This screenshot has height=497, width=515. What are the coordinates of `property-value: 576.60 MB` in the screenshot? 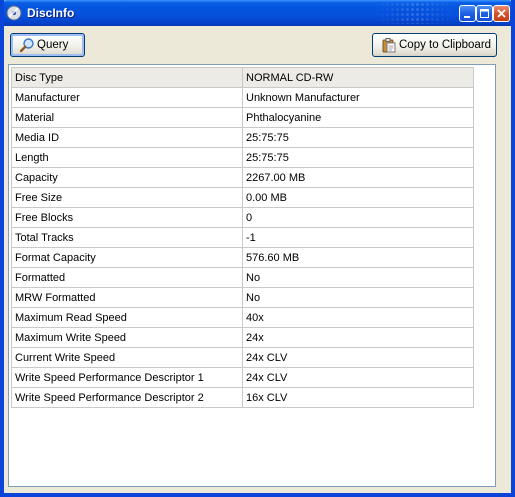 It's located at (358, 257).